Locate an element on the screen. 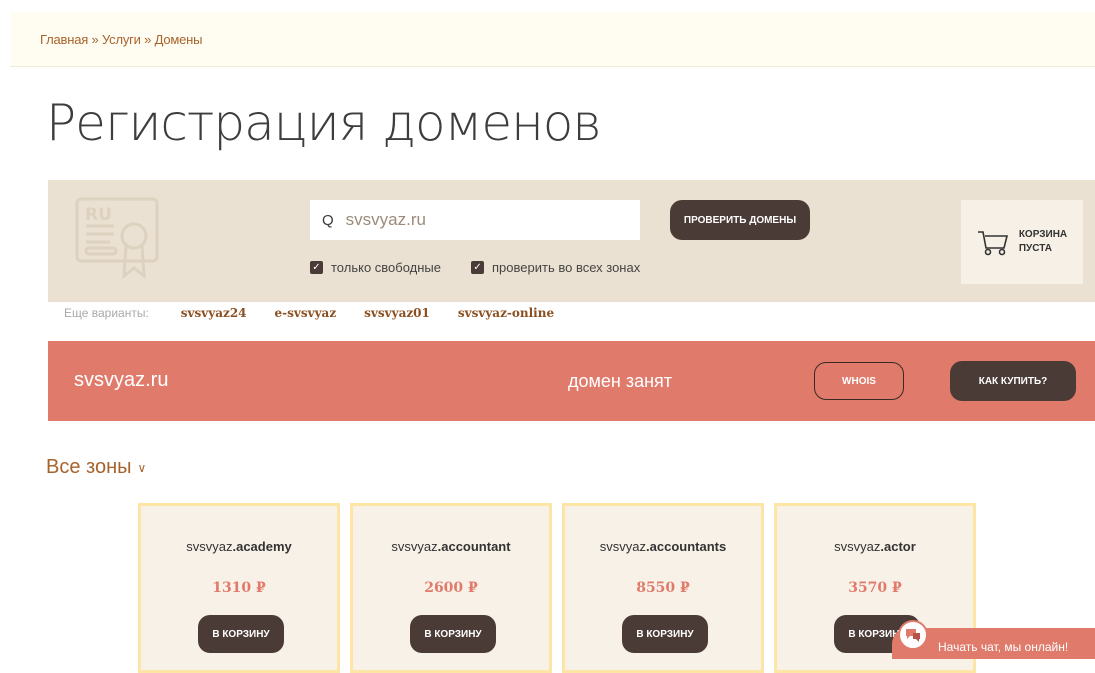  search-result-bar: svsvyaz.ru домен занят WHOIS КАК КУПИТЬ? is located at coordinates (571, 381).